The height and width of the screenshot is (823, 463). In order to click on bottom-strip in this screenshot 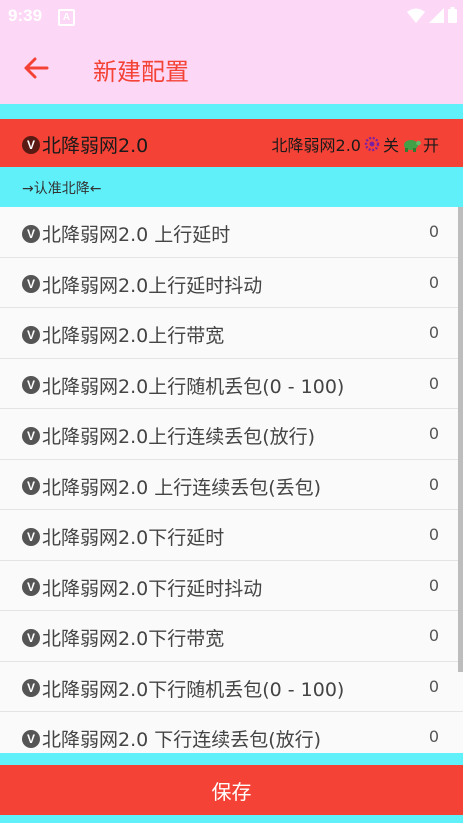, I will do `click(231, 819)`.